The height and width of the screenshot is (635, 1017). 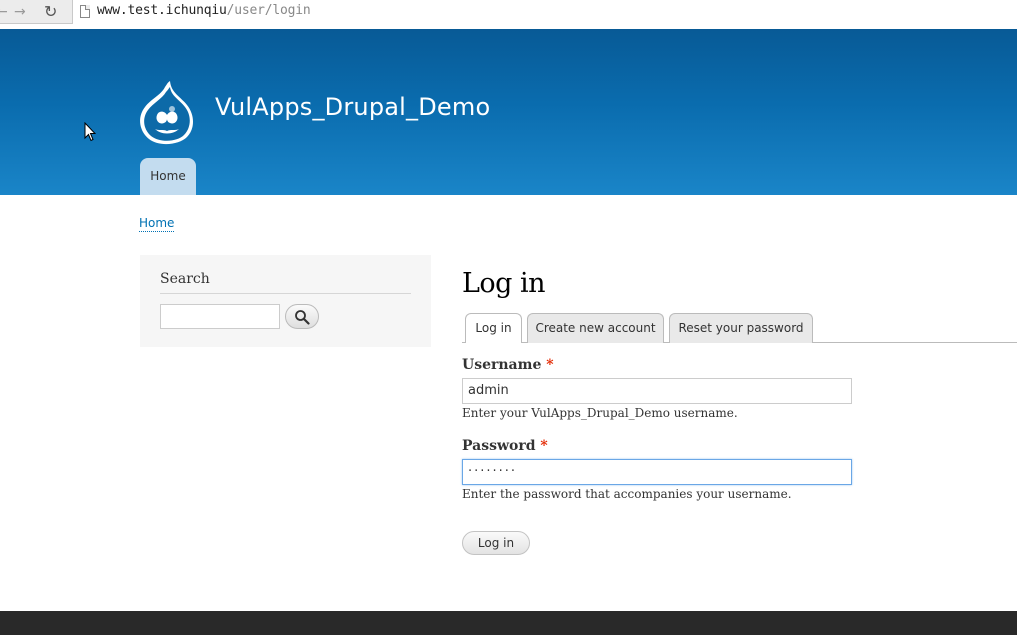 What do you see at coordinates (285, 293) in the screenshot?
I see `divider` at bounding box center [285, 293].